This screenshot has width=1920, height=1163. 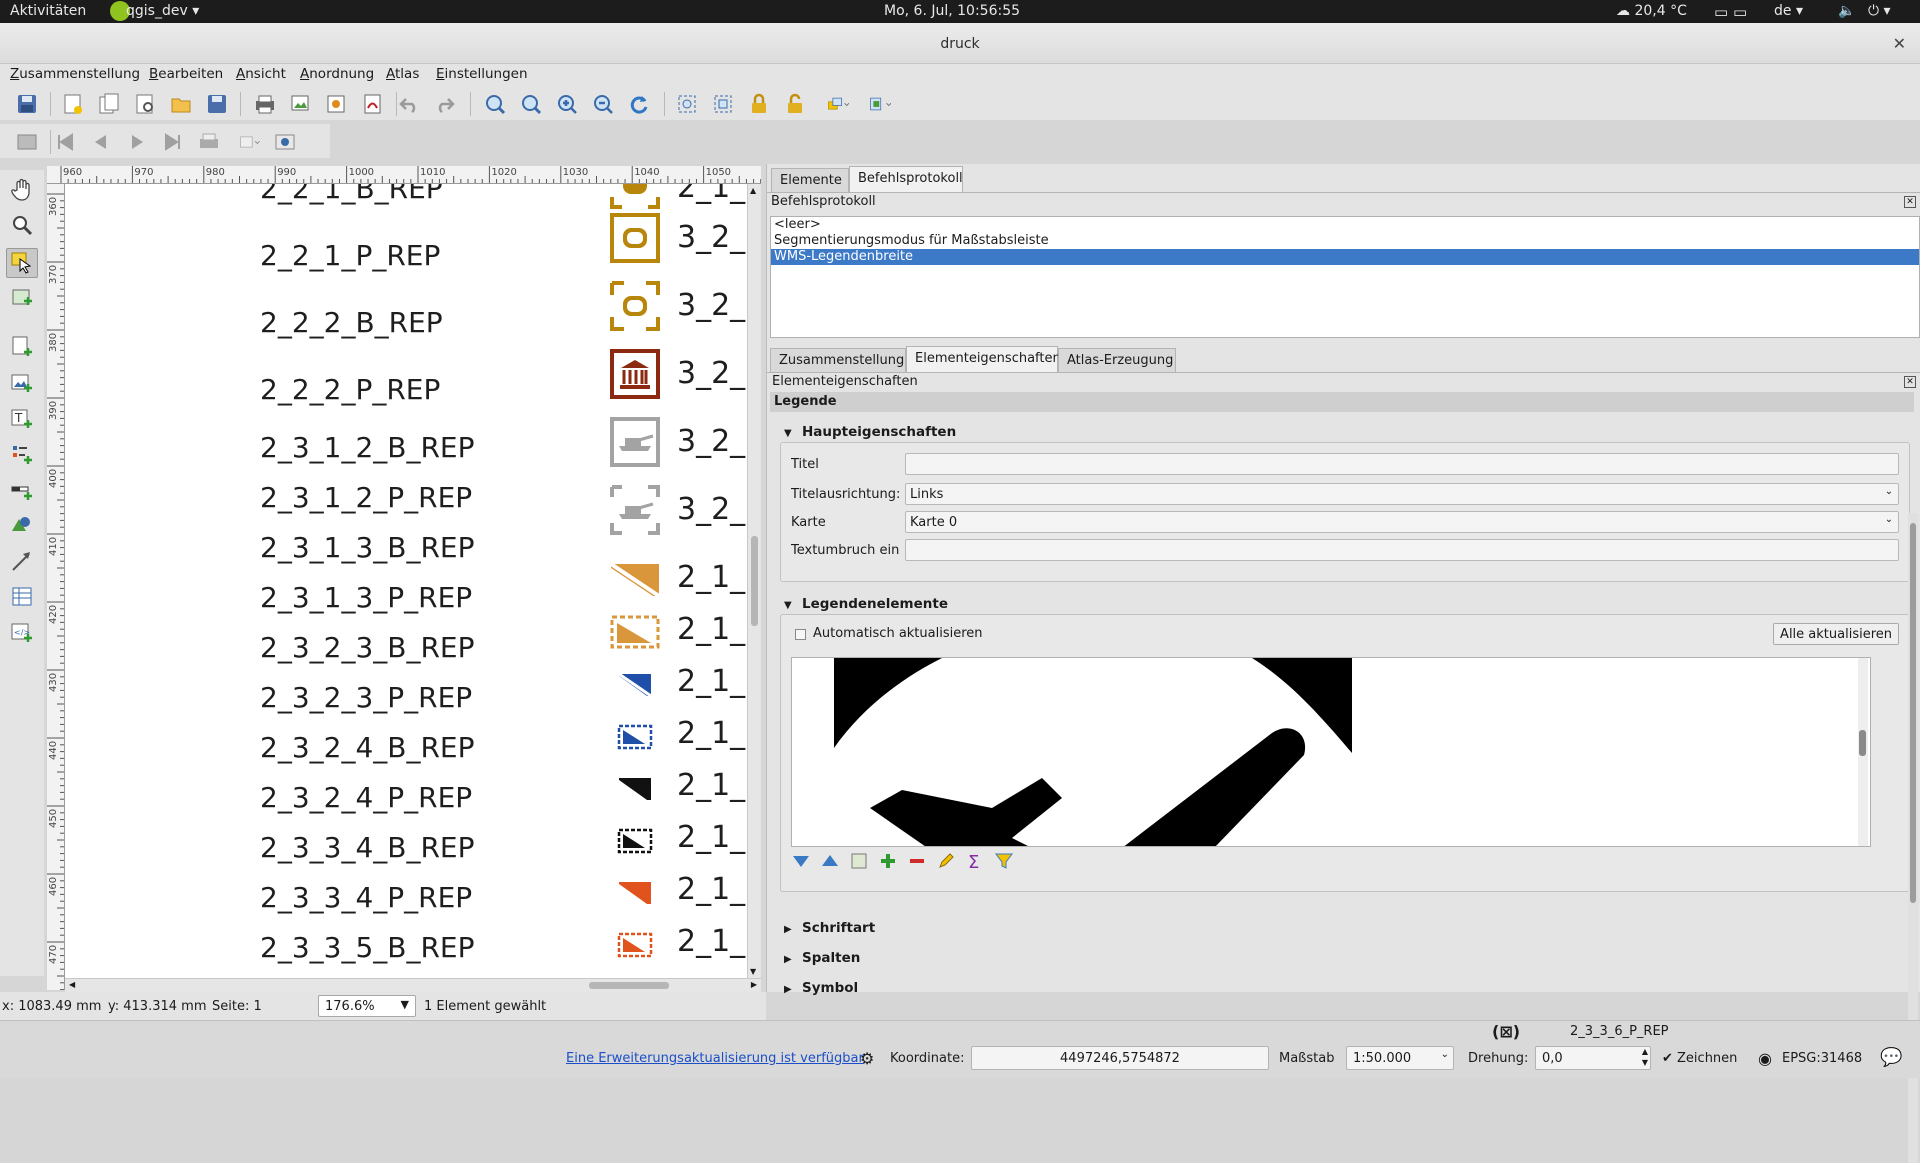 I want to click on add-label-icon: T, so click(x=22, y=419).